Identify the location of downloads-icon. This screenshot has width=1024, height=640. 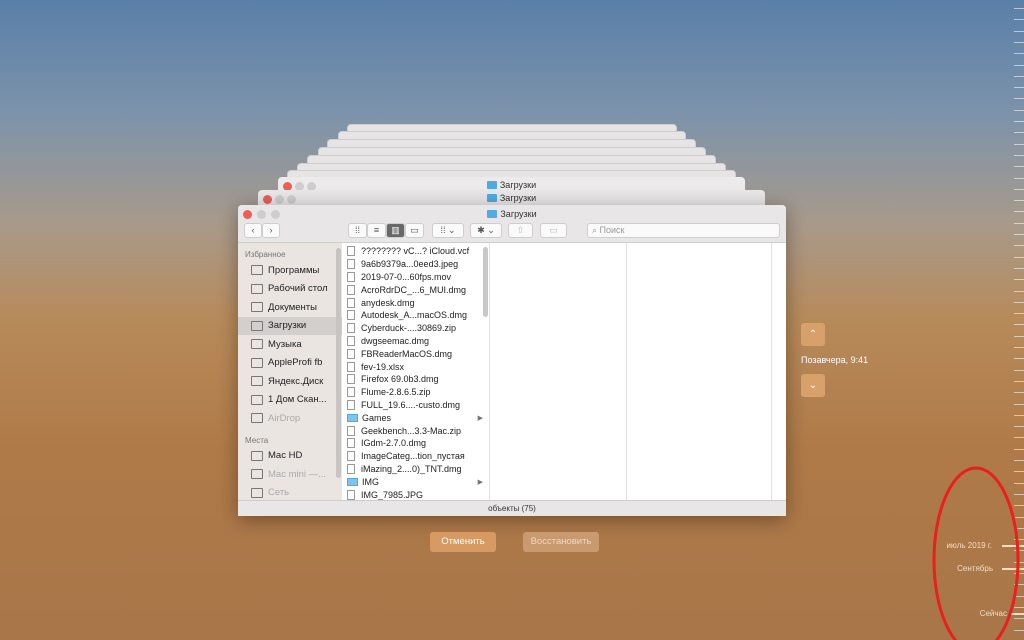
(257, 325).